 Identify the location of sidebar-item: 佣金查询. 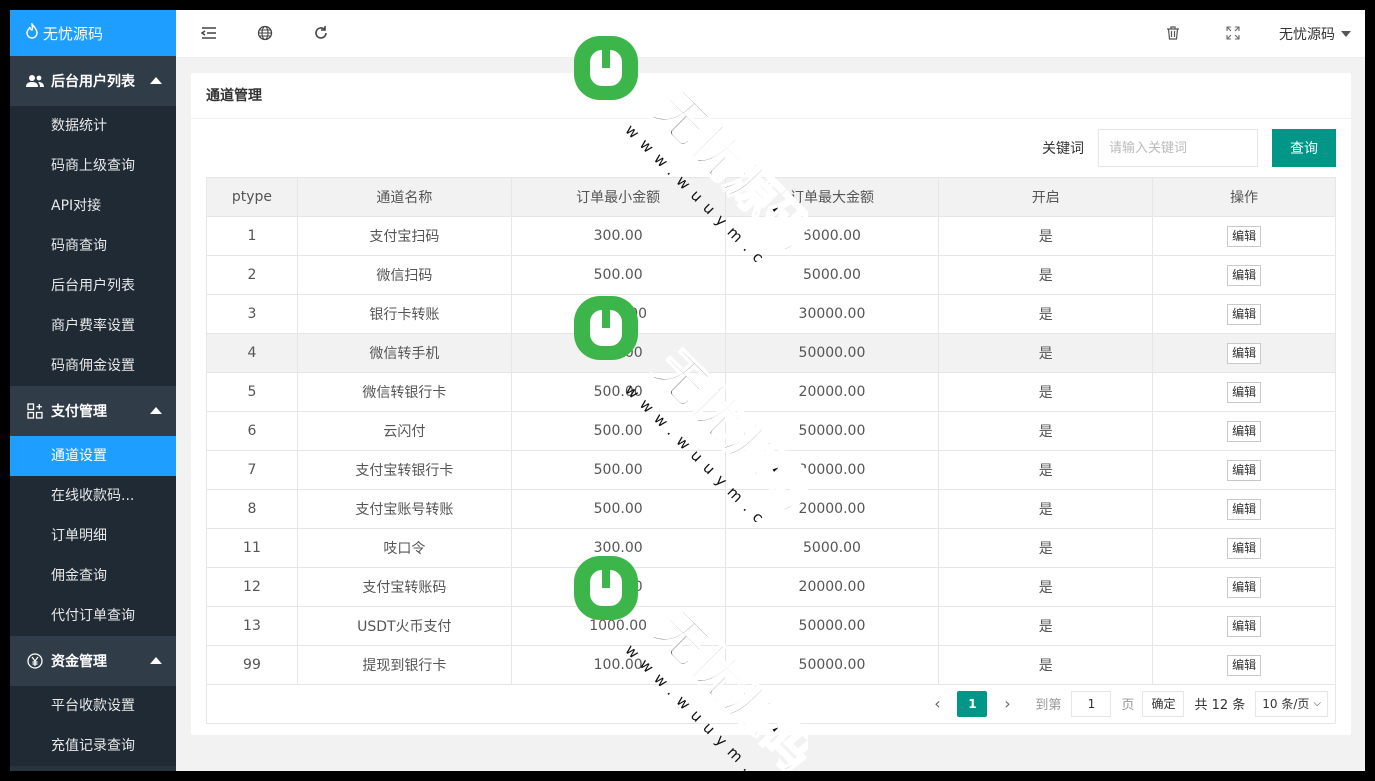
(93, 576).